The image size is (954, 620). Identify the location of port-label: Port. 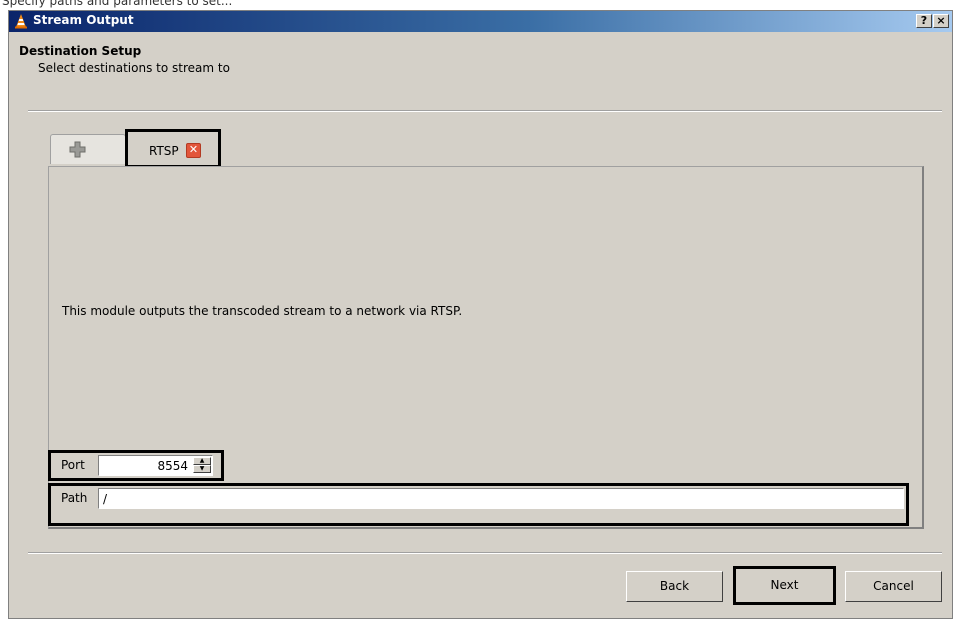
(73, 465).